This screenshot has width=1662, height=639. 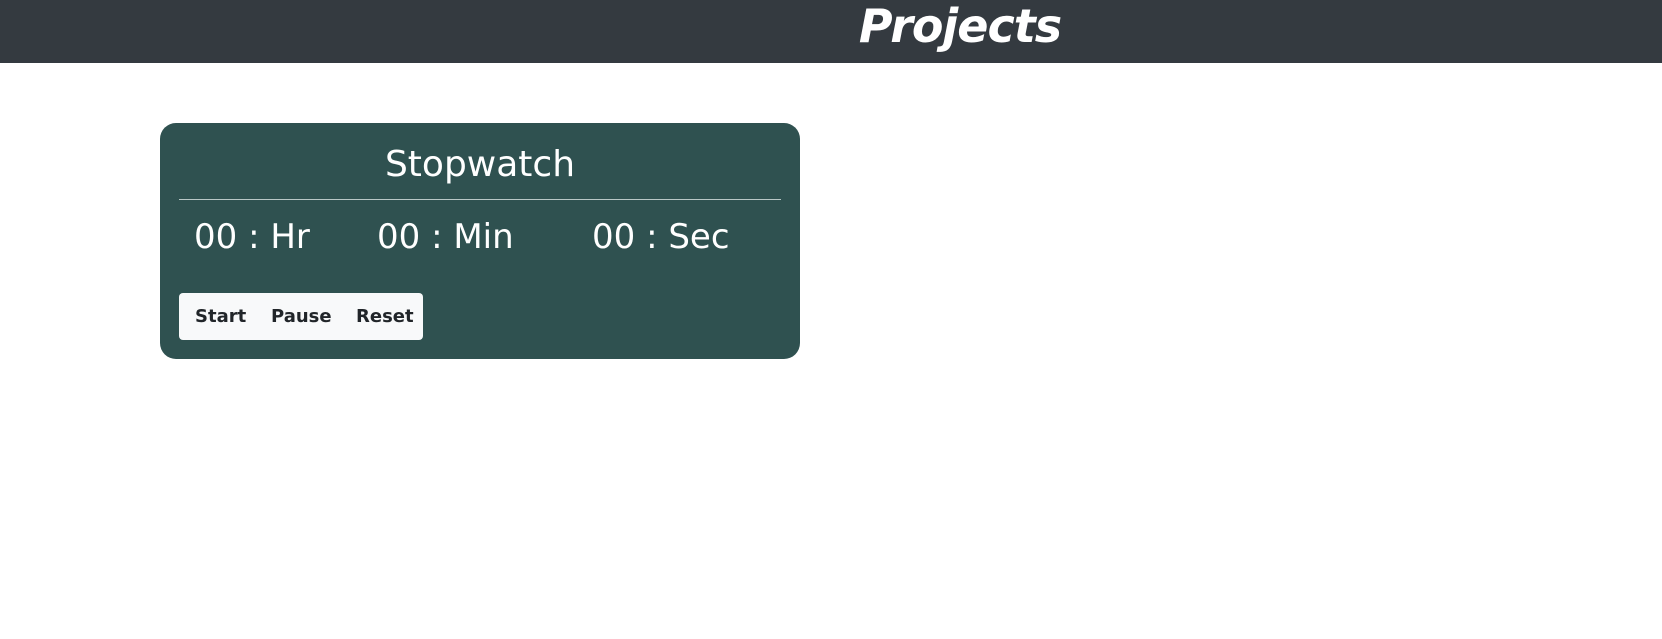 What do you see at coordinates (480, 199) in the screenshot?
I see `title-divider` at bounding box center [480, 199].